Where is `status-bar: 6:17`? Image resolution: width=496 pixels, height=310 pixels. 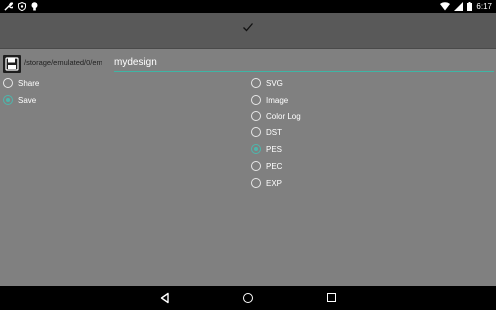
status-bar: 6:17 is located at coordinates (248, 6).